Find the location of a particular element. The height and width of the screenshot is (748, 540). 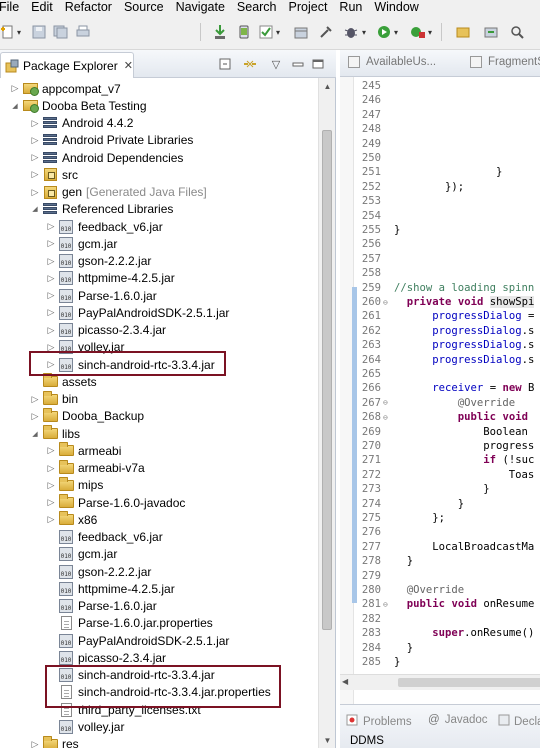

avd-manager-icon is located at coordinates (244, 32).